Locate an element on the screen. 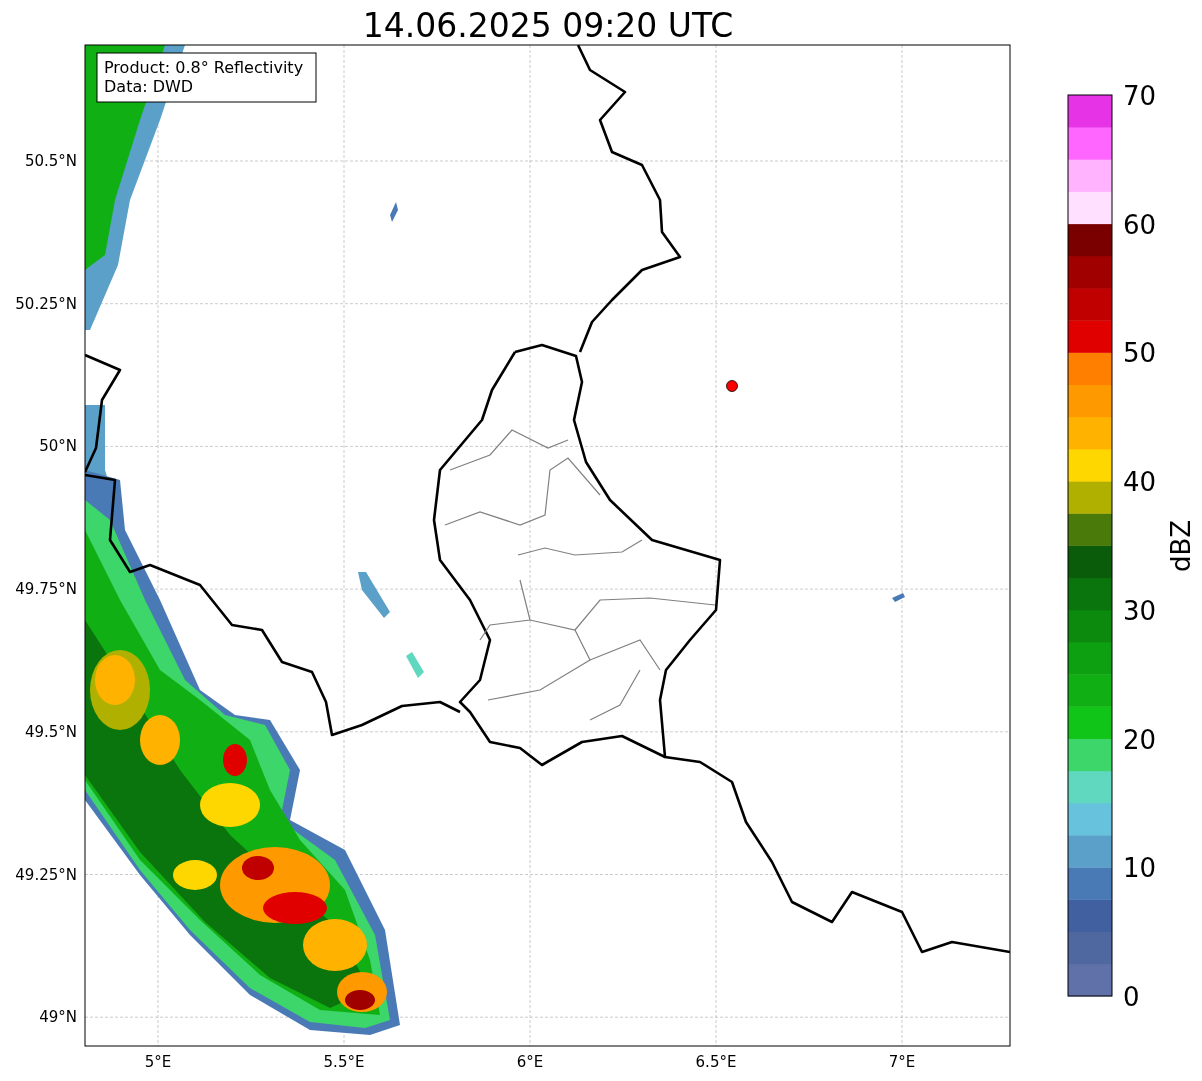  tick-label: 60 is located at coordinates (1140, 224).